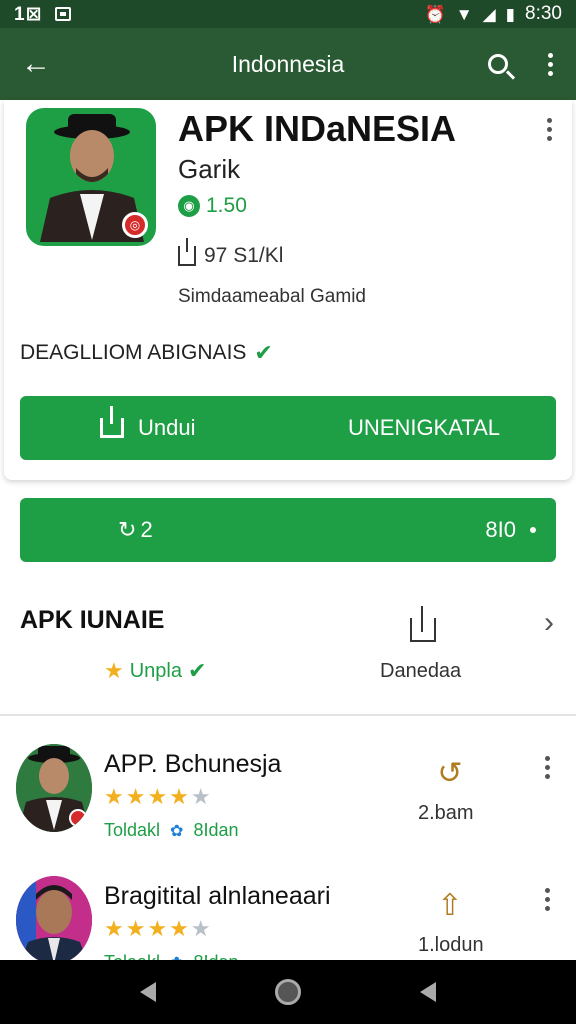 The image size is (576, 1024). What do you see at coordinates (272, 296) in the screenshot?
I see `app-subtitle: Simdaameabal Gamid` at bounding box center [272, 296].